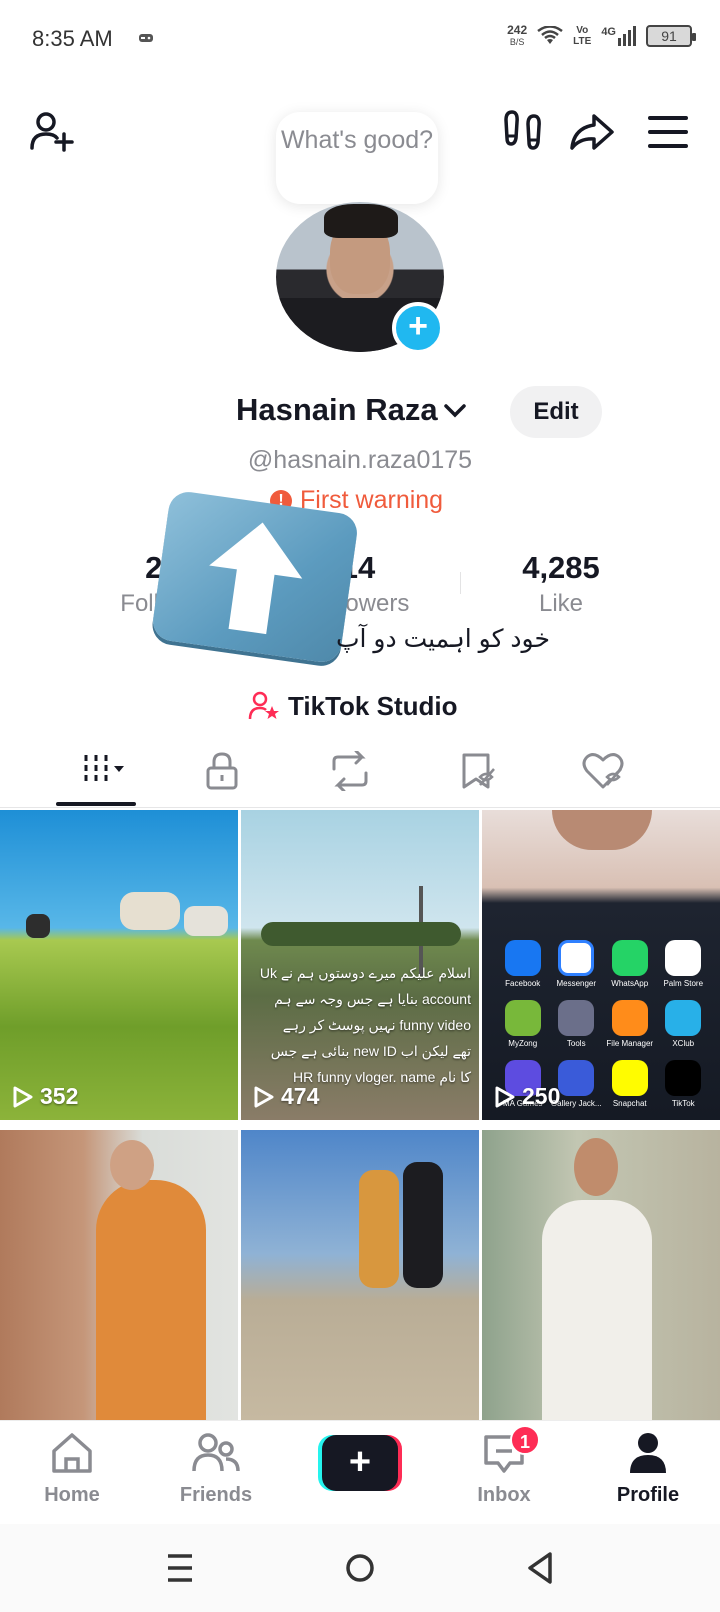 The height and width of the screenshot is (1612, 720). I want to click on video-tile: 352, so click(119, 965).